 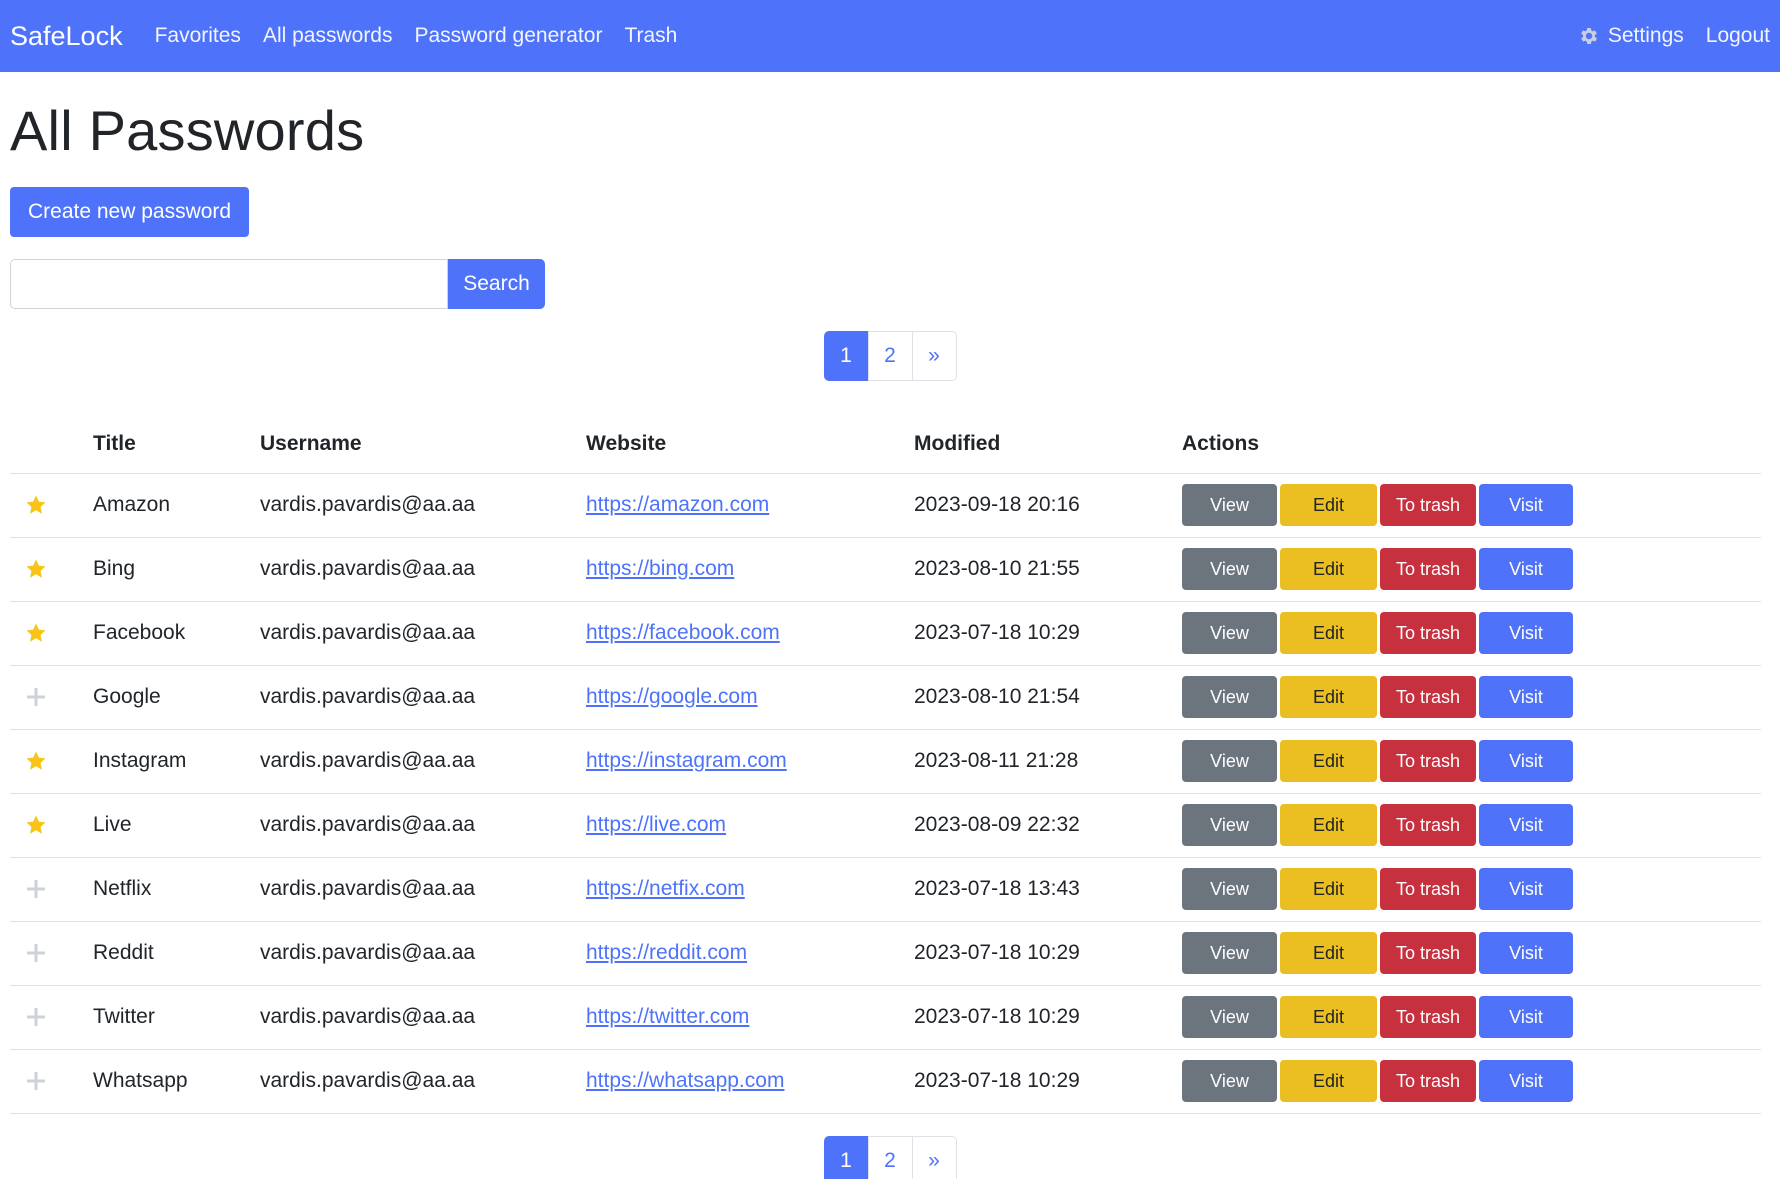 I want to click on create-password-button: Create new password, so click(x=130, y=212).